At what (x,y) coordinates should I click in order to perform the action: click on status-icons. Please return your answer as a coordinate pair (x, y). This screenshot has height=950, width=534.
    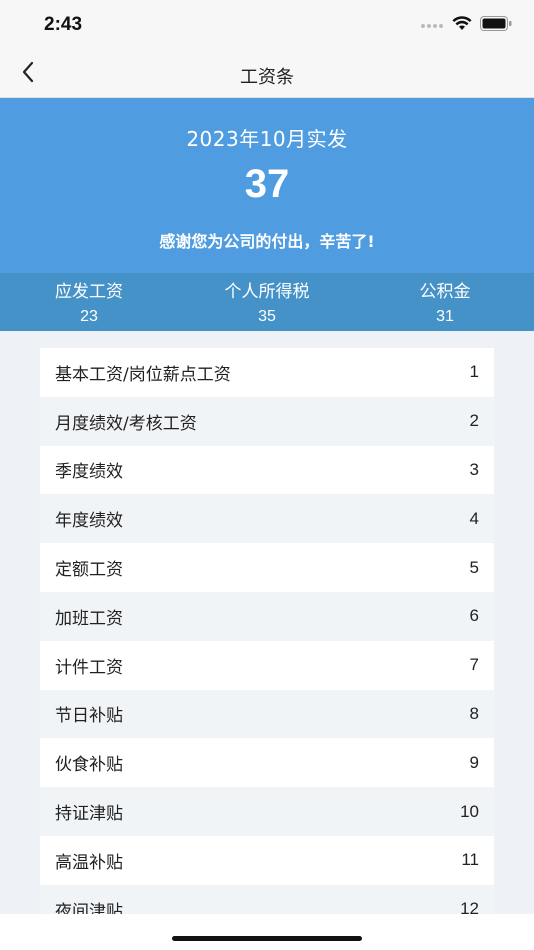
    Looking at the image, I should click on (466, 25).